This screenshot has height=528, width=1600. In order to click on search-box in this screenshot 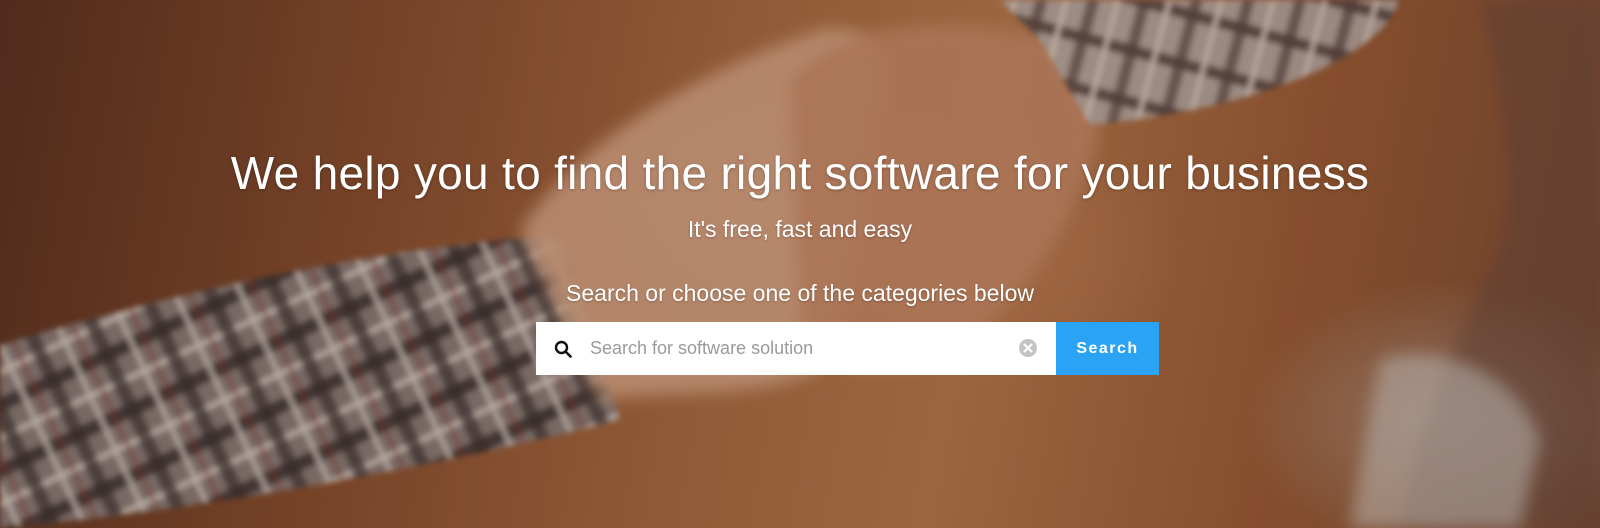, I will do `click(796, 348)`.